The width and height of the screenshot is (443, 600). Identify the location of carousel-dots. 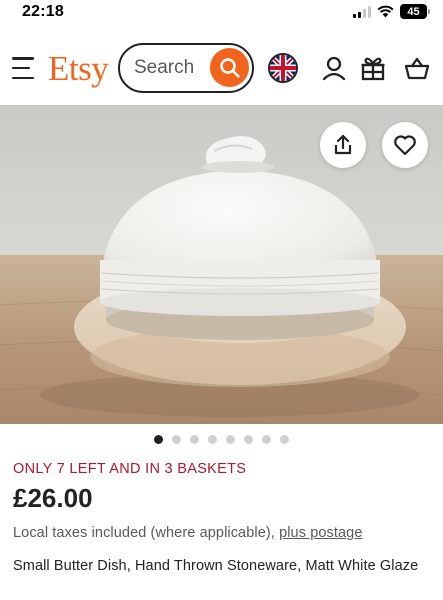
(221, 439).